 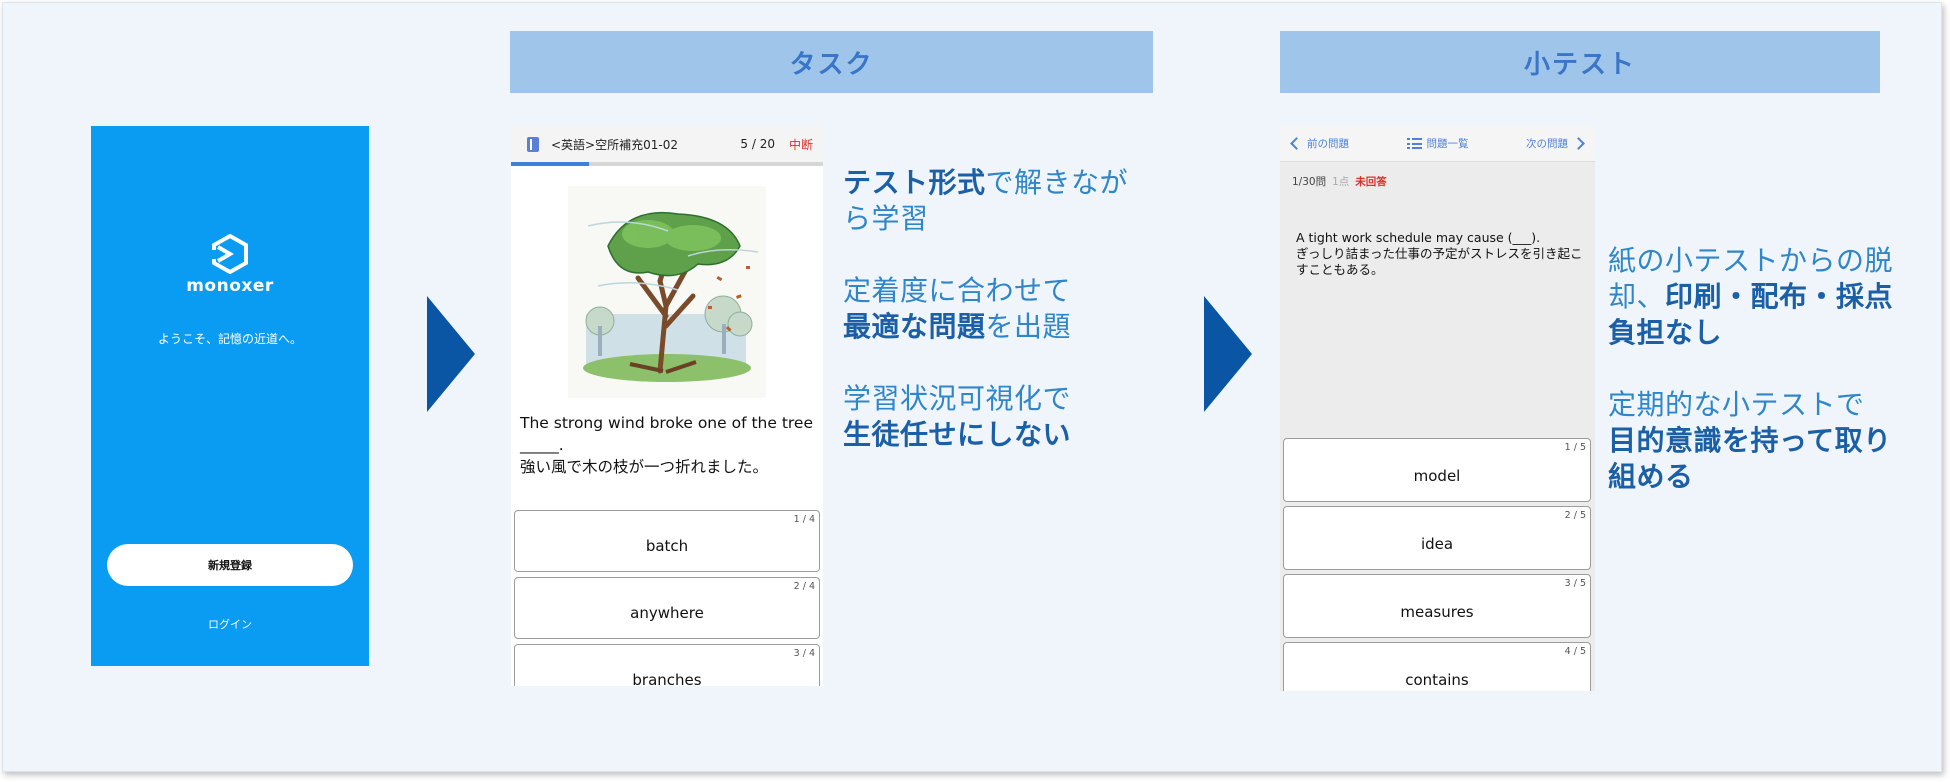 What do you see at coordinates (533, 144) in the screenshot?
I see `book-icon` at bounding box center [533, 144].